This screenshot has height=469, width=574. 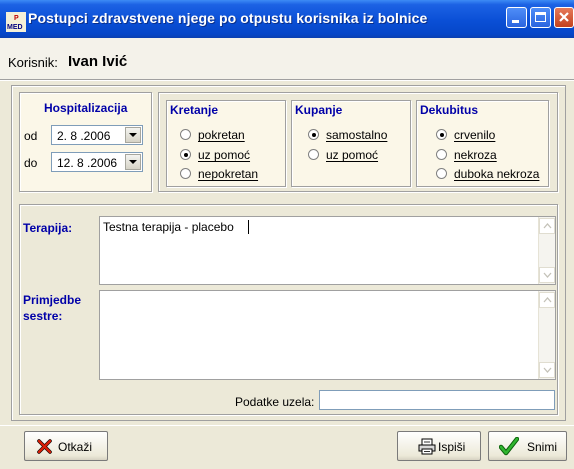 What do you see at coordinates (475, 155) in the screenshot?
I see `option-label: nekroza` at bounding box center [475, 155].